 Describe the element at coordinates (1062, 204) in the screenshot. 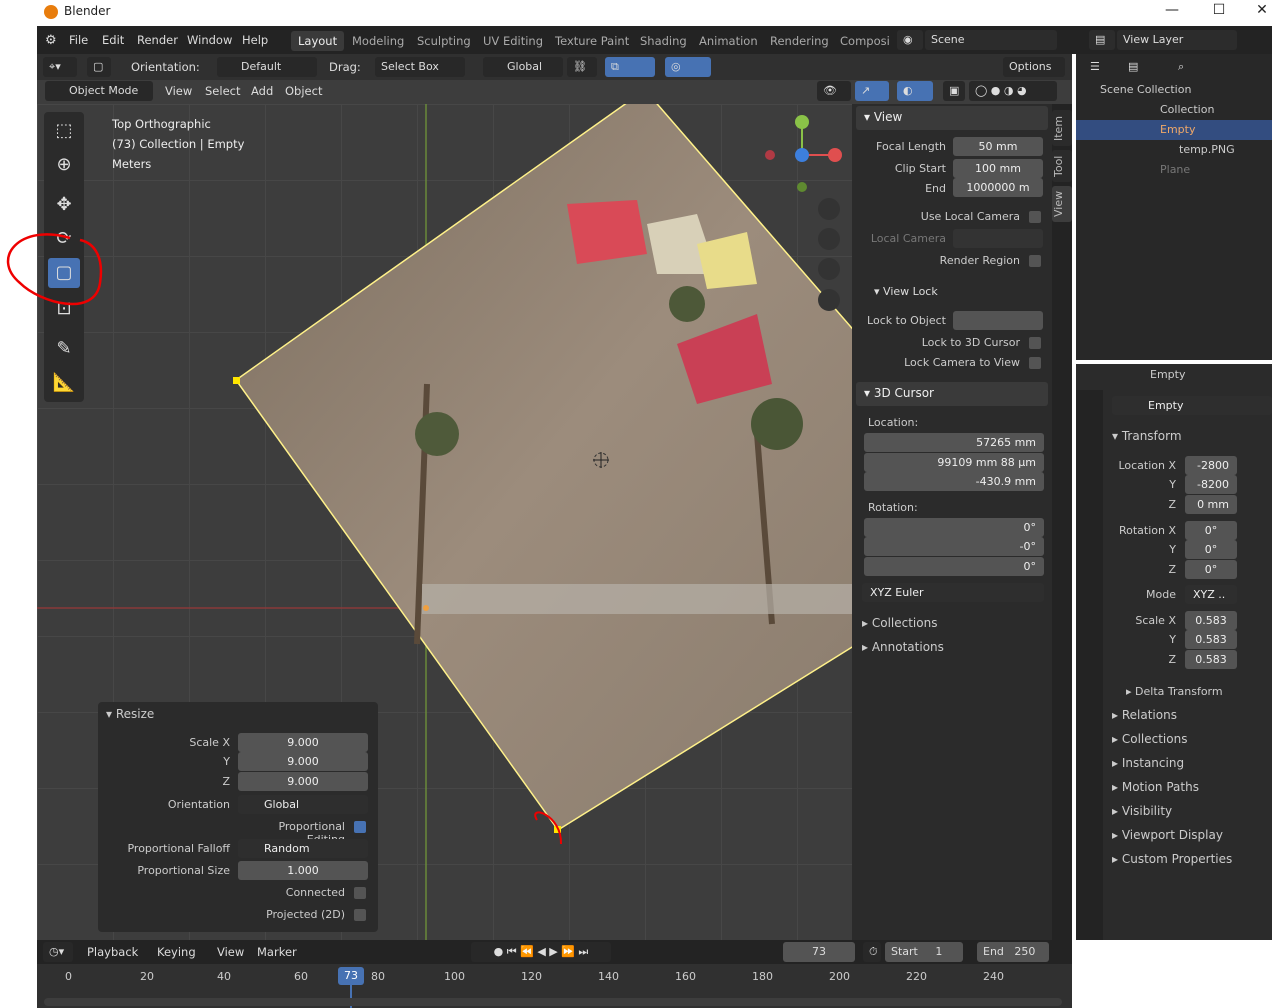

I see `tab-view: View` at that location.